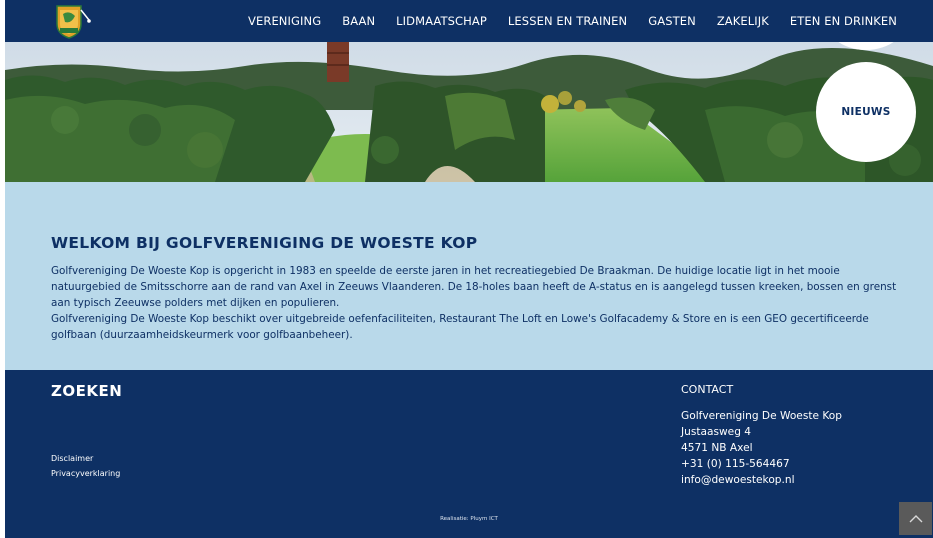 Image resolution: width=933 pixels, height=538 pixels. Describe the element at coordinates (469, 519) in the screenshot. I see `credit-text: Realisatie: Pluym ICT` at that location.